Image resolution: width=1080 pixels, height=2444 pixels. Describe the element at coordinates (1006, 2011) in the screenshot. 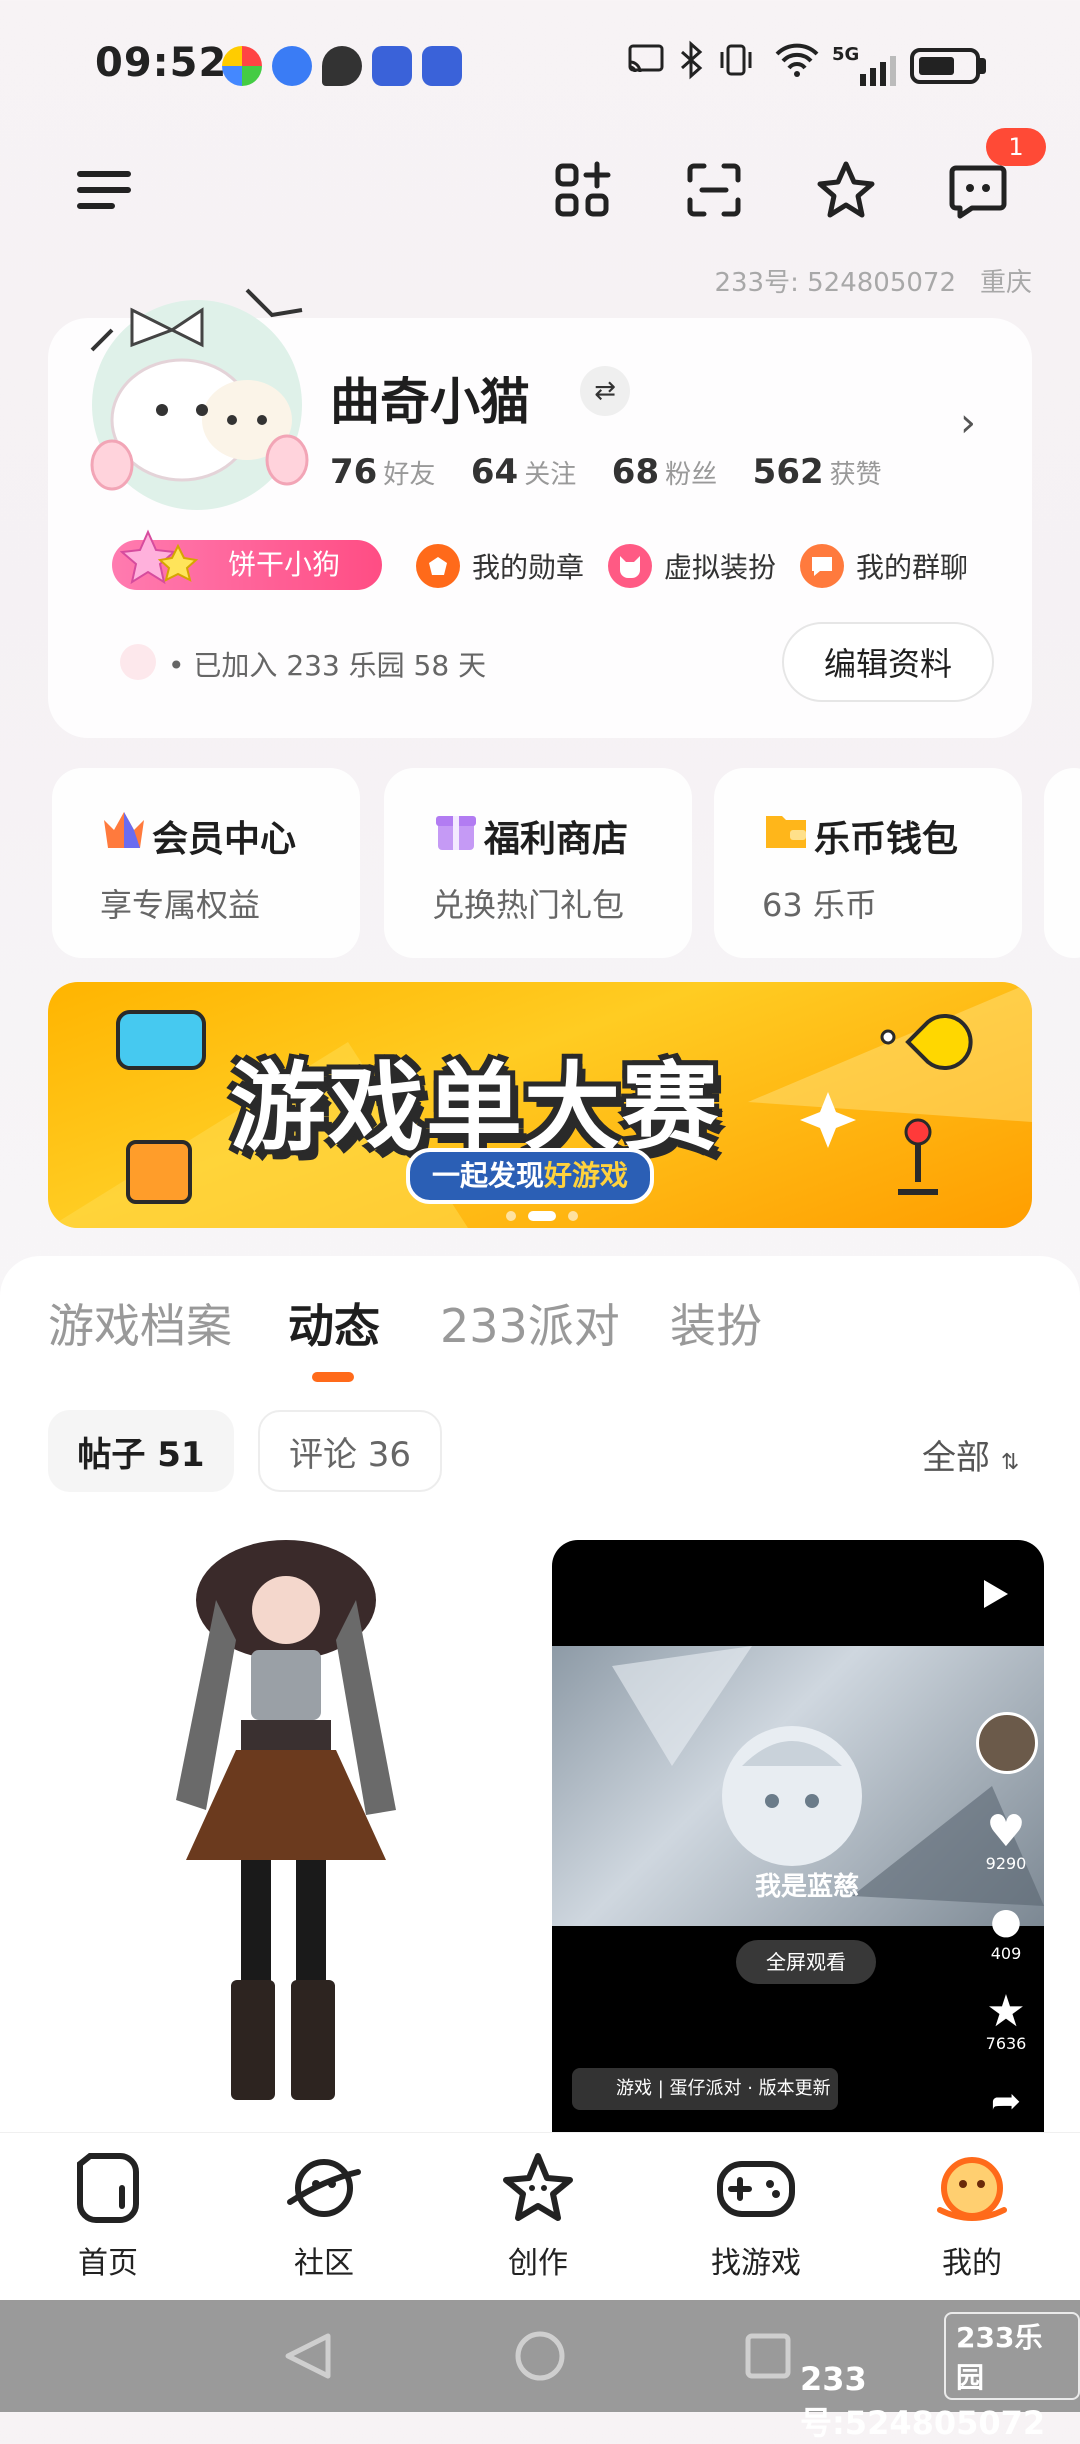

I see `star-icon: ★` at that location.